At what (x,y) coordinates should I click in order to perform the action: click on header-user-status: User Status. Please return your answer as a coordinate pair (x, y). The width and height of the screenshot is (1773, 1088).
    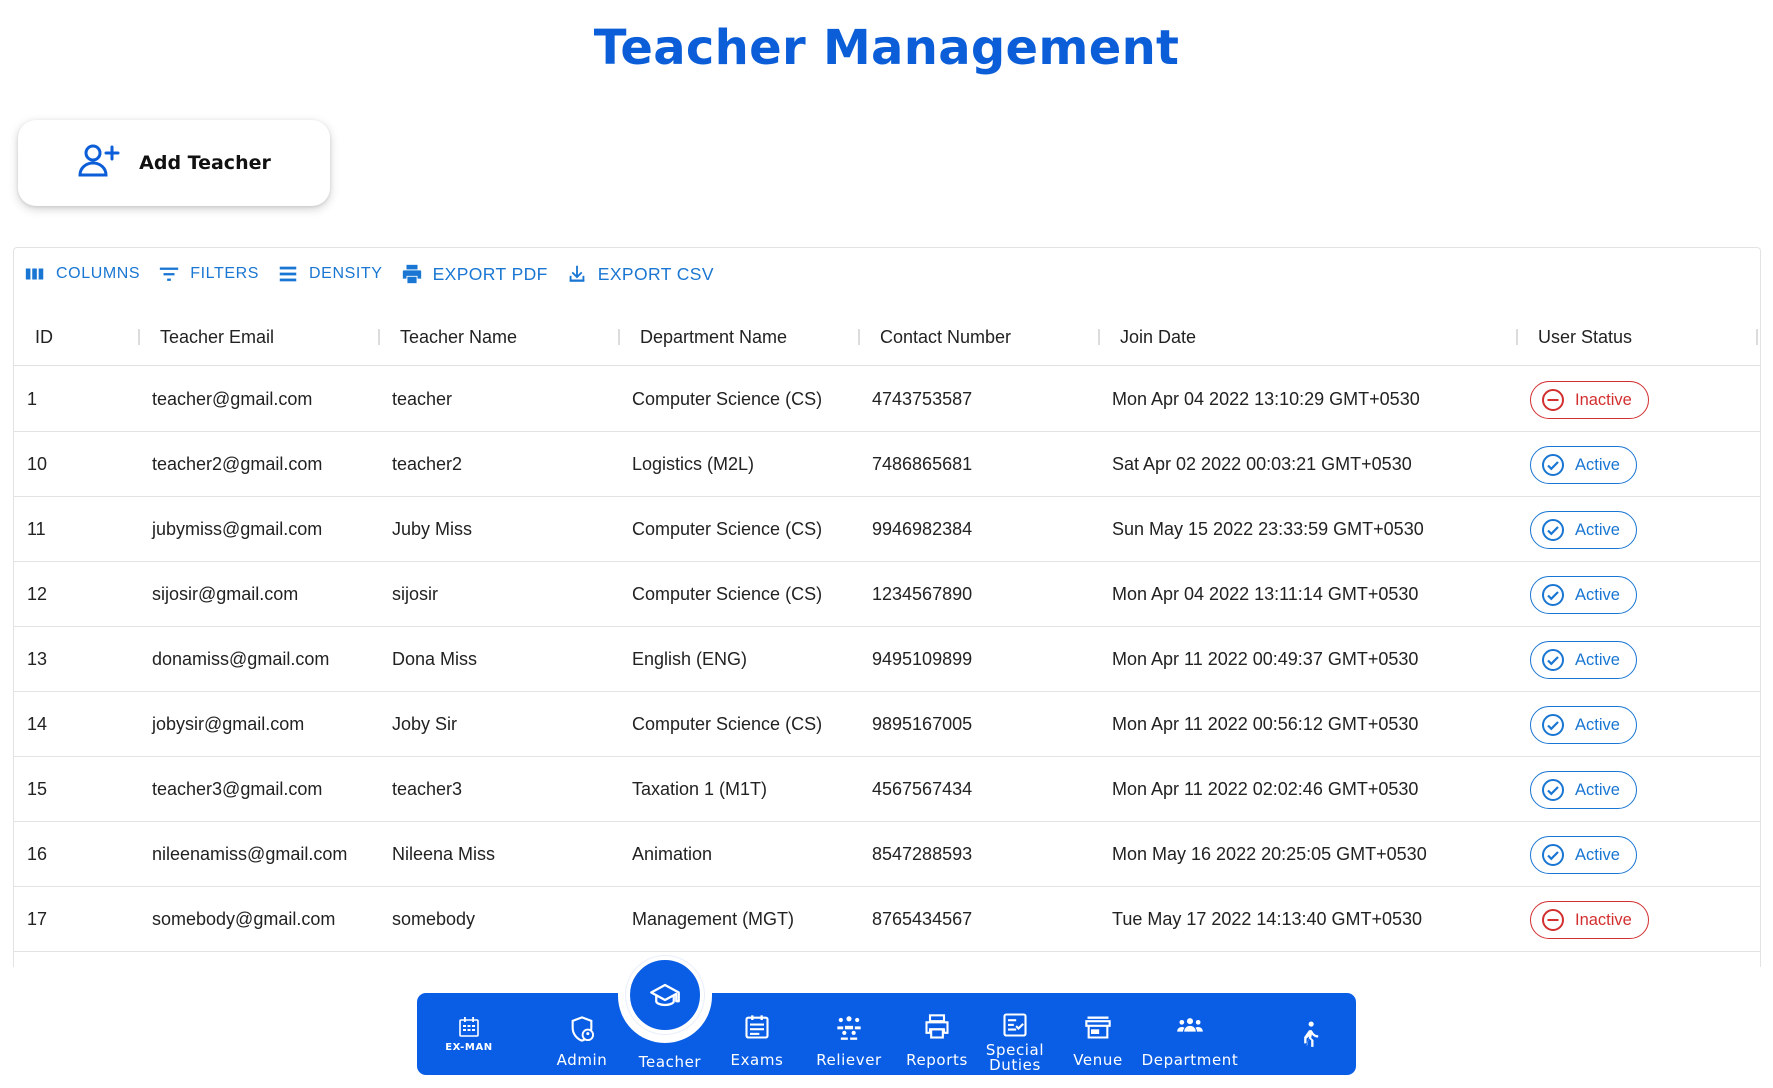
    Looking at the image, I should click on (1585, 337).